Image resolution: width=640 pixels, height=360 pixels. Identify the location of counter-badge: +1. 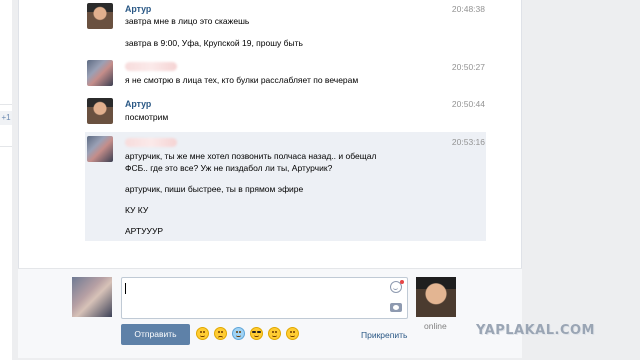
(6, 118).